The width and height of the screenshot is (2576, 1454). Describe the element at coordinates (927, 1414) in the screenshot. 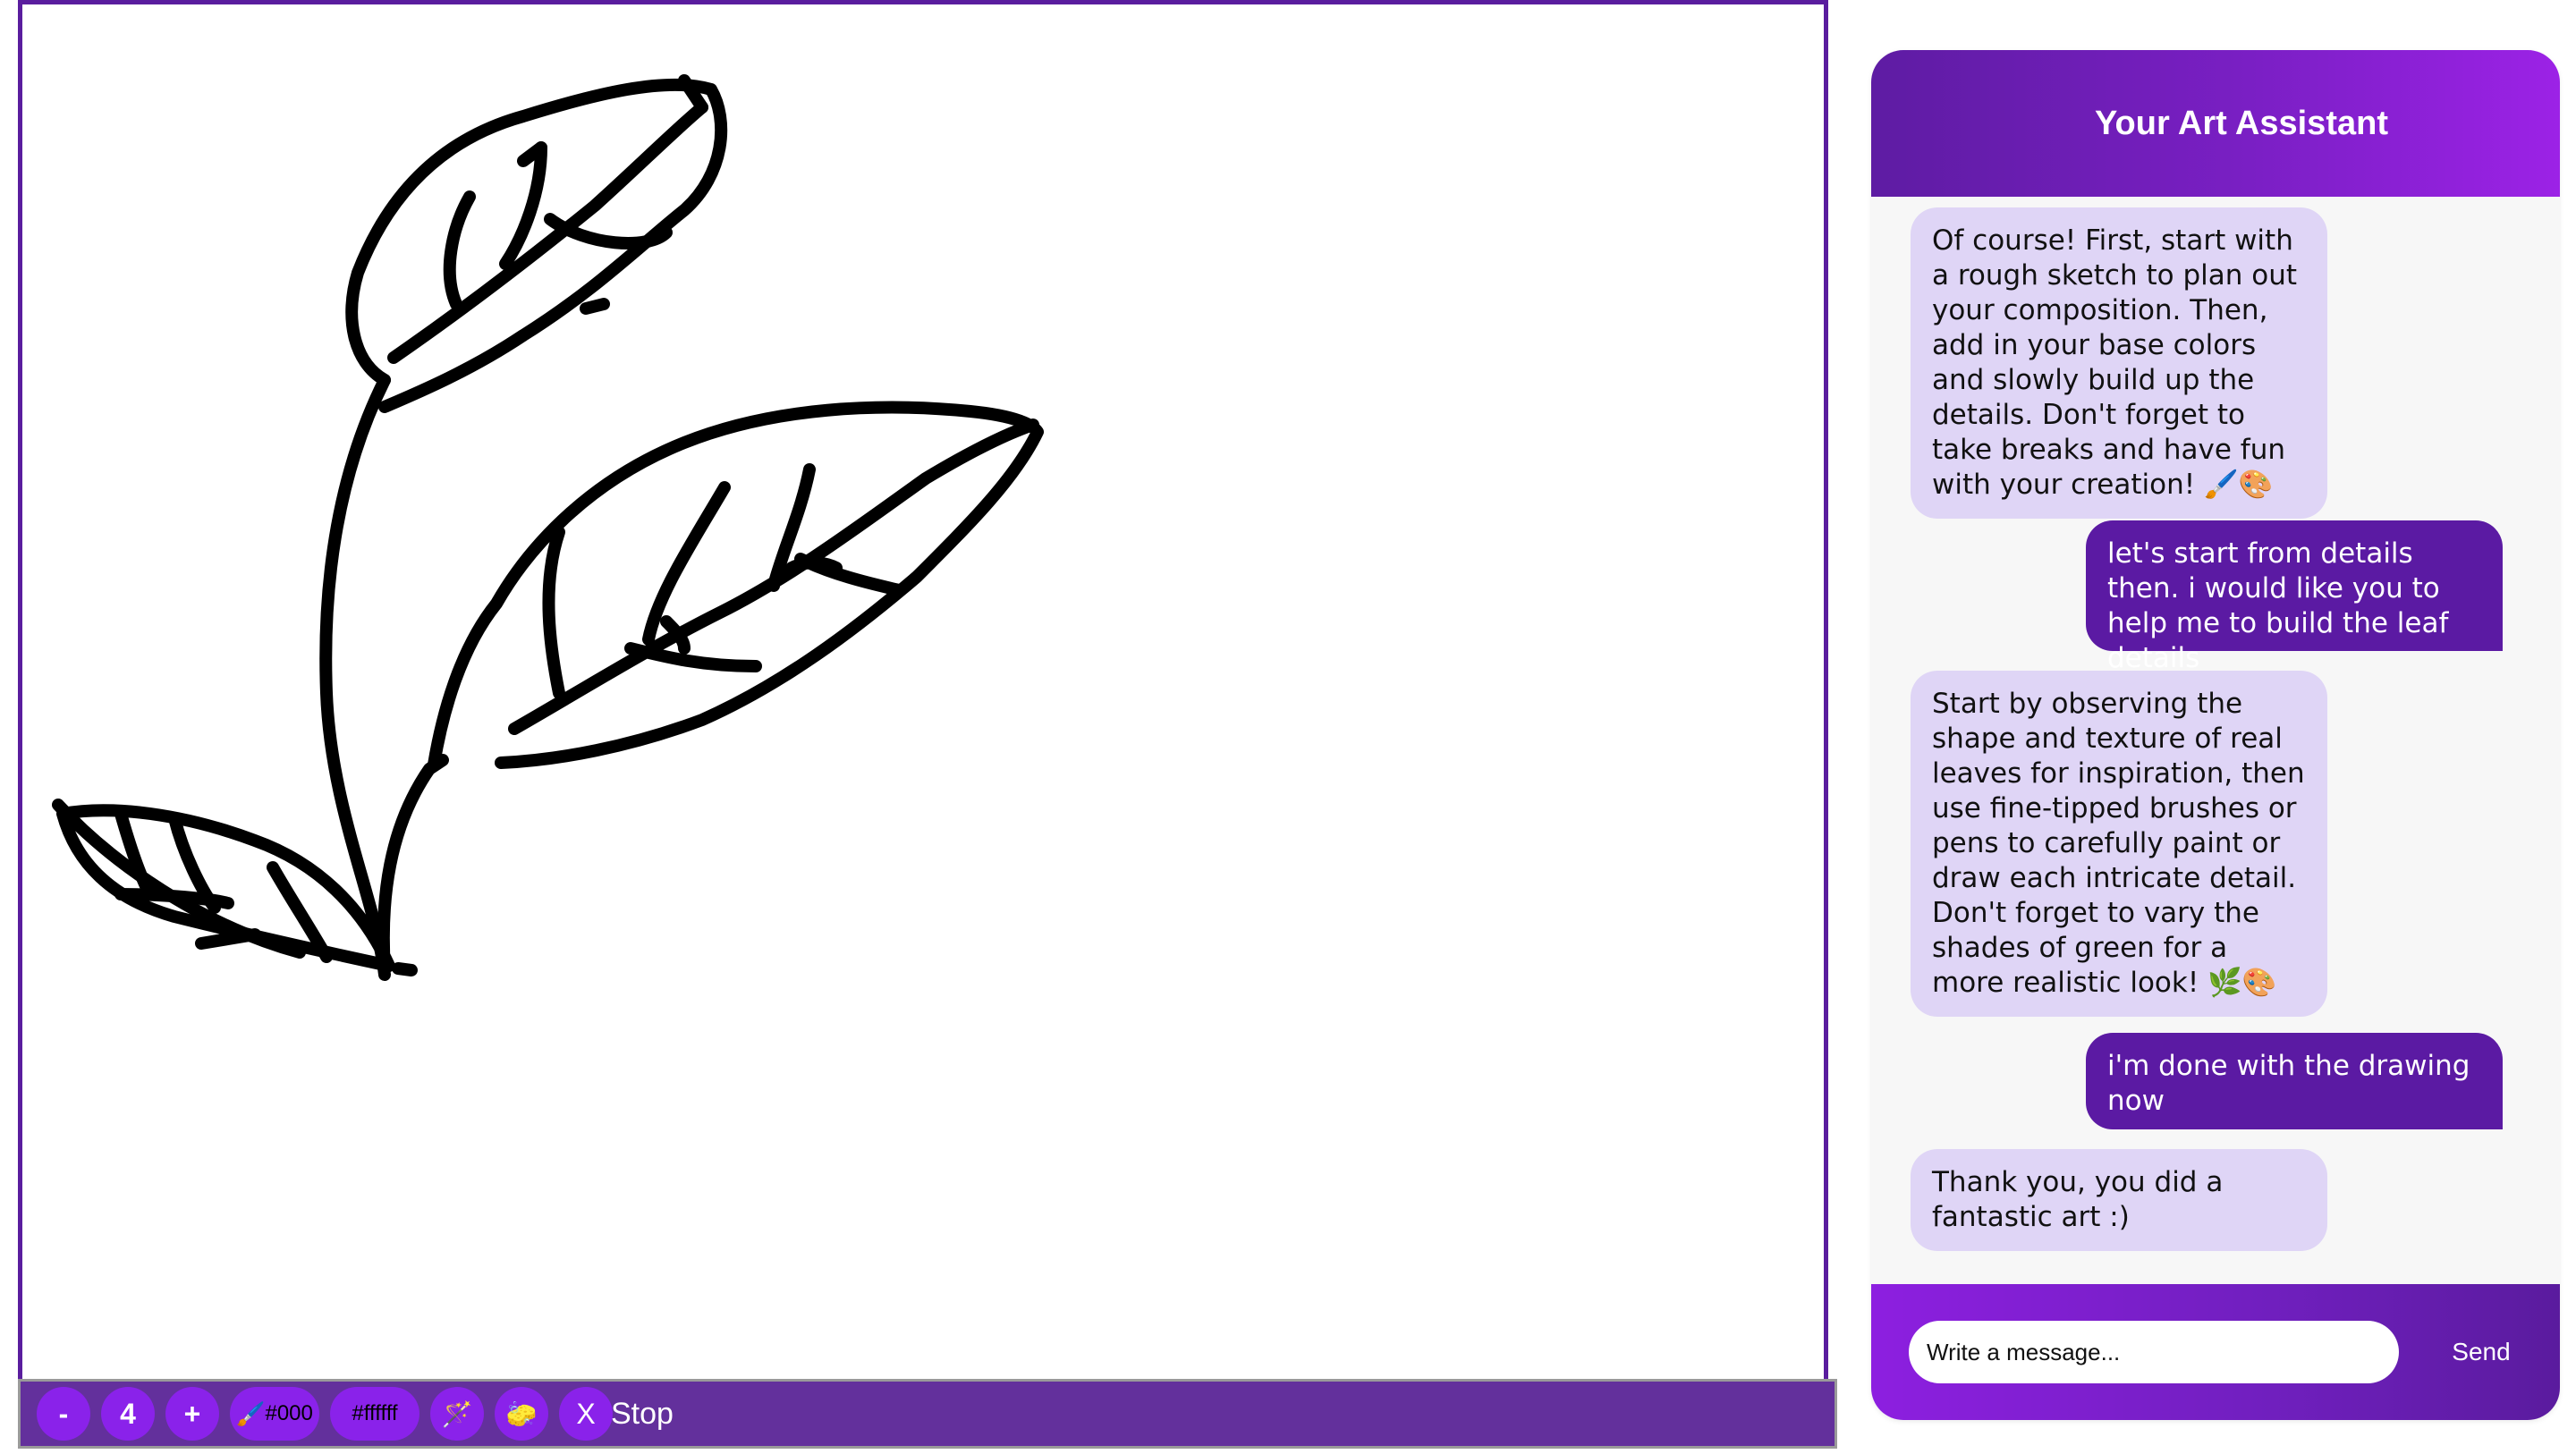

I see `drawing-toolbar: - 4 + 🖌️ #000 #ffffff 🪄 🧽 X Stop` at that location.